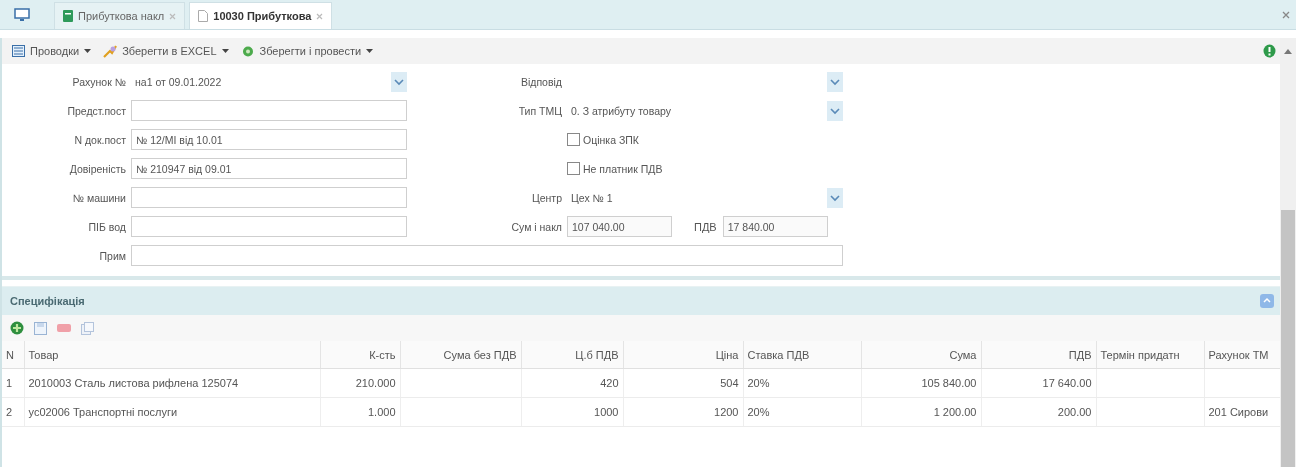  What do you see at coordinates (921, 412) in the screenshot?
I see `table-cell: 1 200.00` at bounding box center [921, 412].